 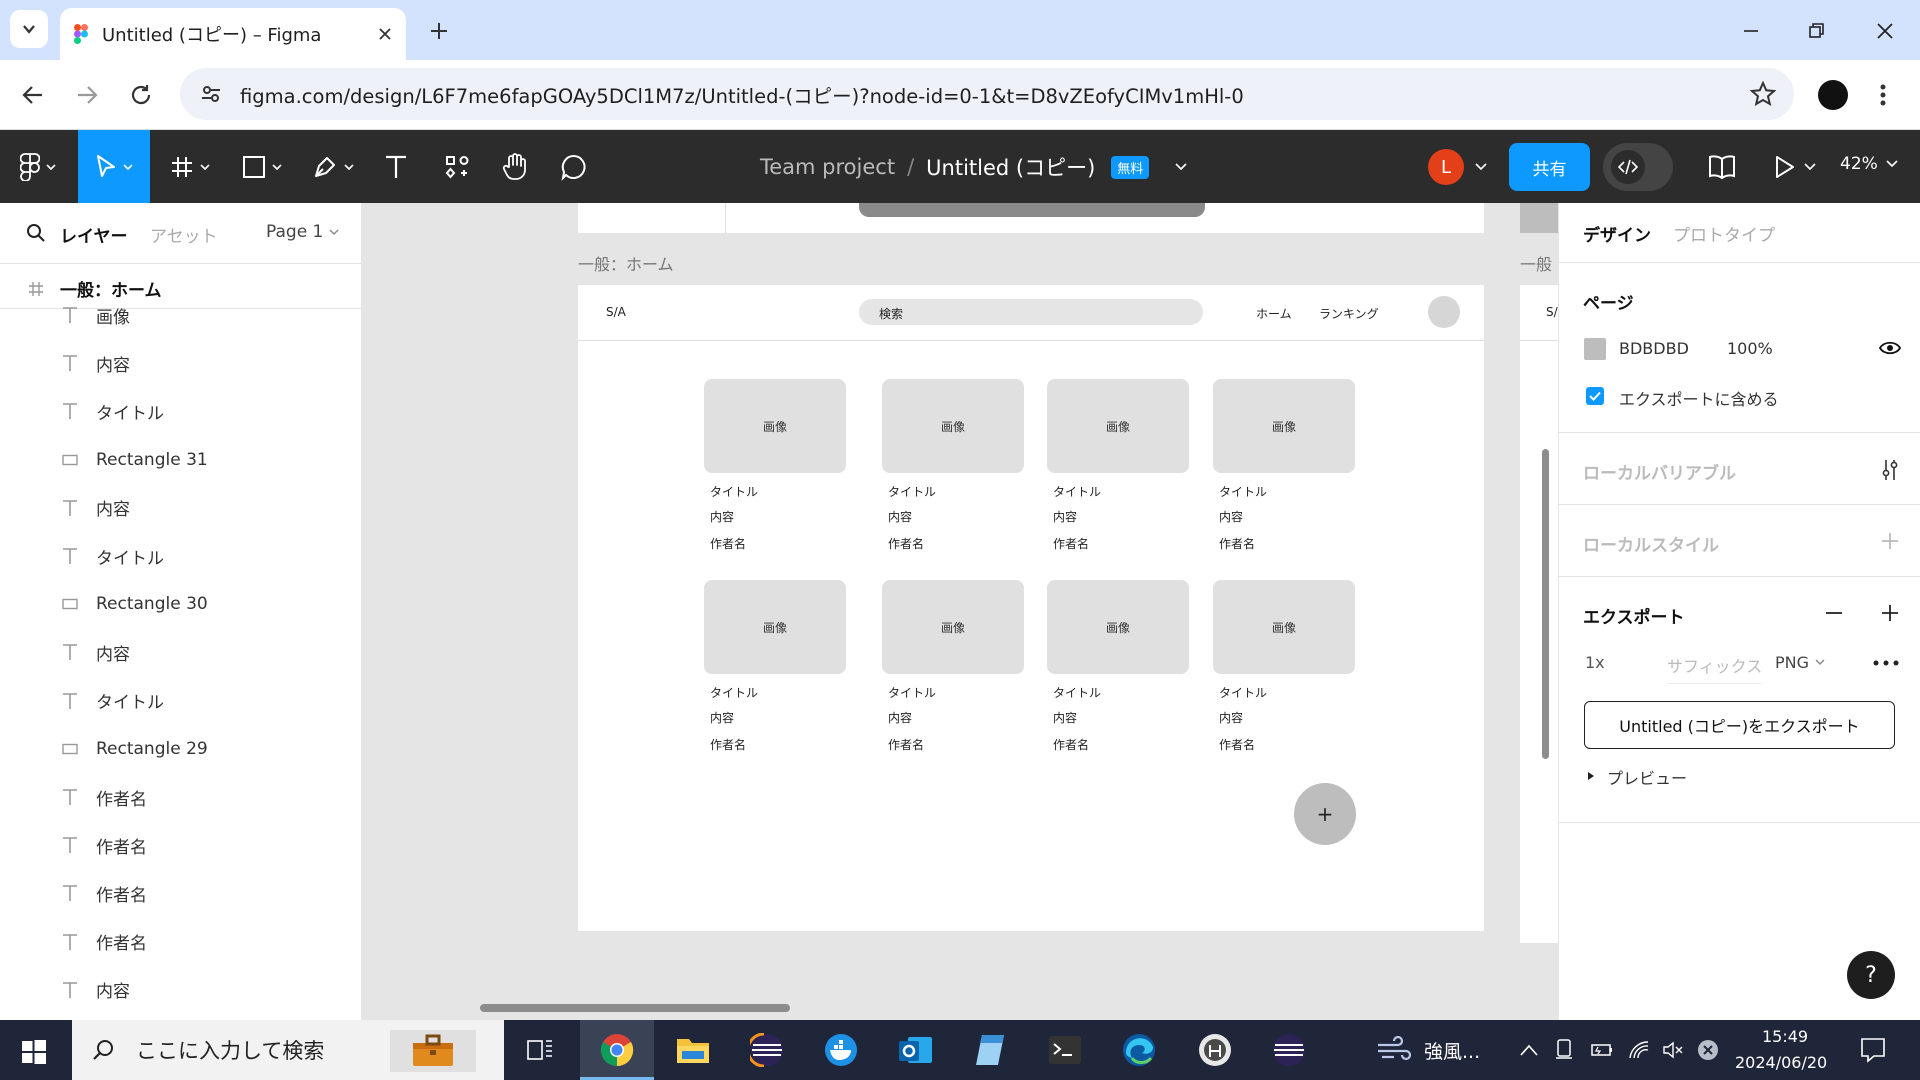 I want to click on page-color-opacity: 100%, so click(x=1750, y=348).